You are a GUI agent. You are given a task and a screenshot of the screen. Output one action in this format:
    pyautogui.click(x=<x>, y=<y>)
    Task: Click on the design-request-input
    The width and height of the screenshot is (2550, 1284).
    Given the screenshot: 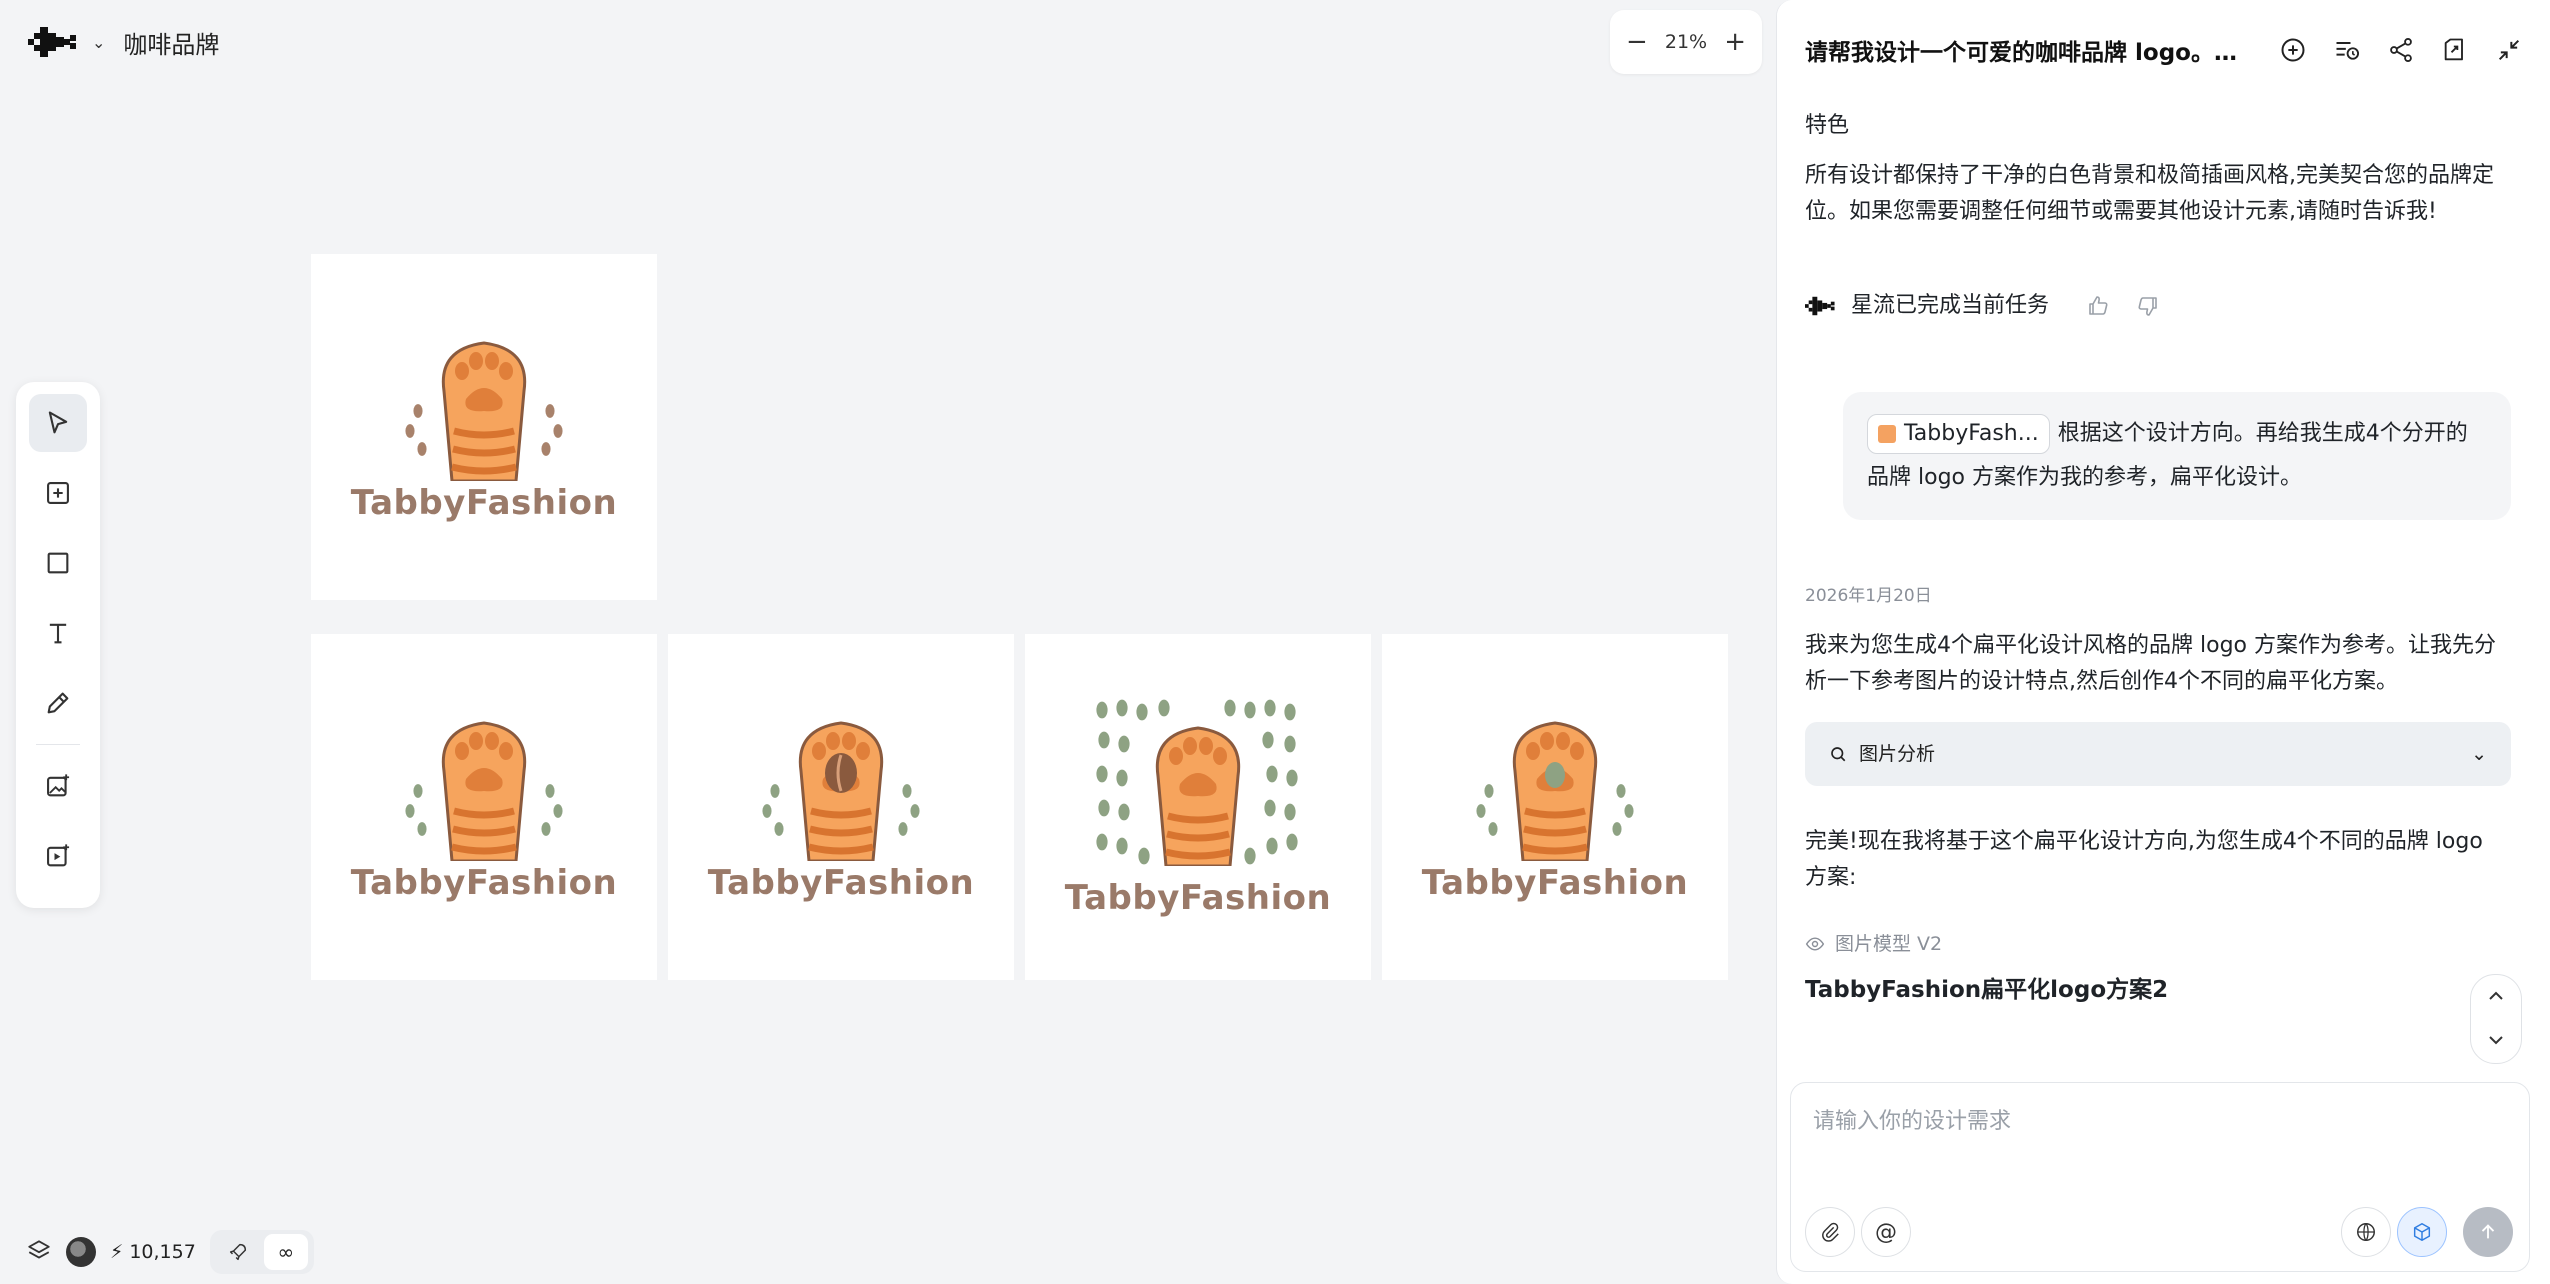 What is the action you would take?
    pyautogui.click(x=2158, y=1138)
    